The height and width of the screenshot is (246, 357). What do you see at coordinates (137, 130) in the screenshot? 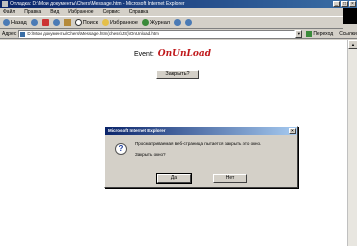
I see `dialog-title: Microsoft Internet Explorer` at bounding box center [137, 130].